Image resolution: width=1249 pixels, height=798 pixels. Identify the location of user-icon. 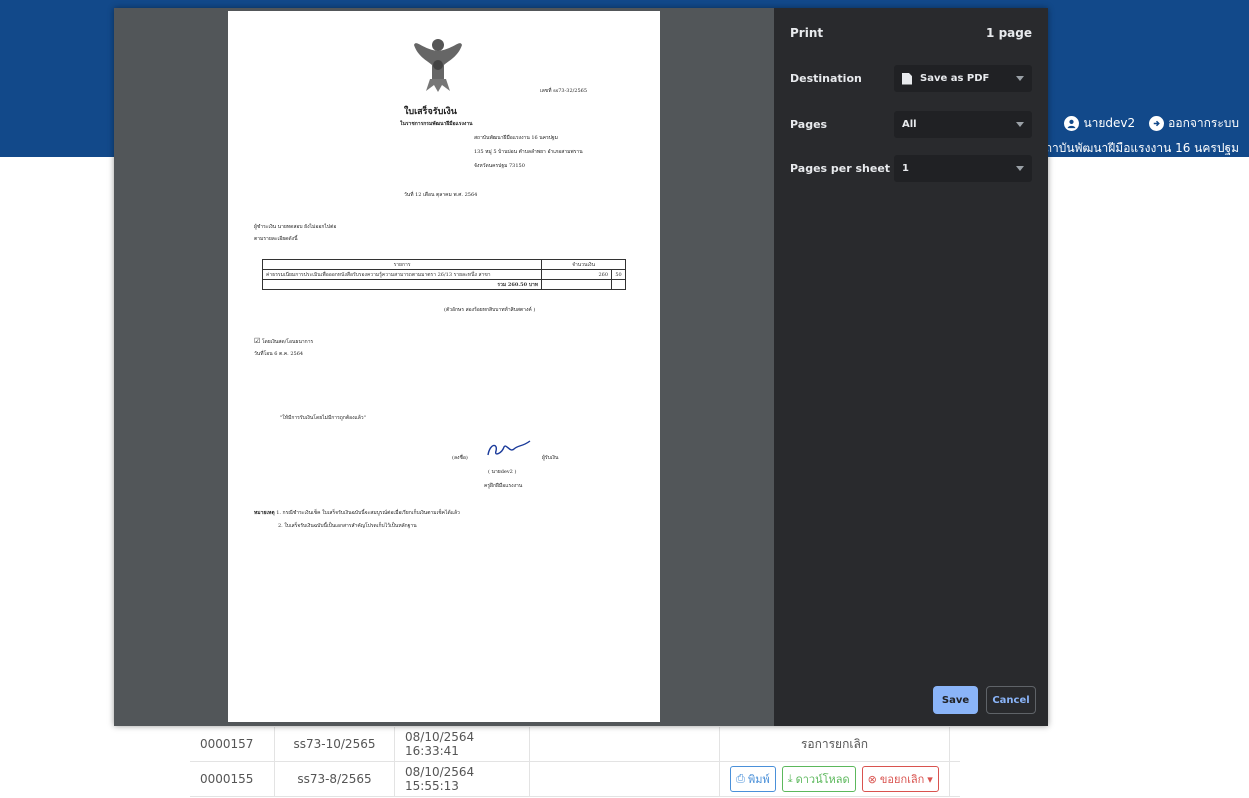
(1072, 123).